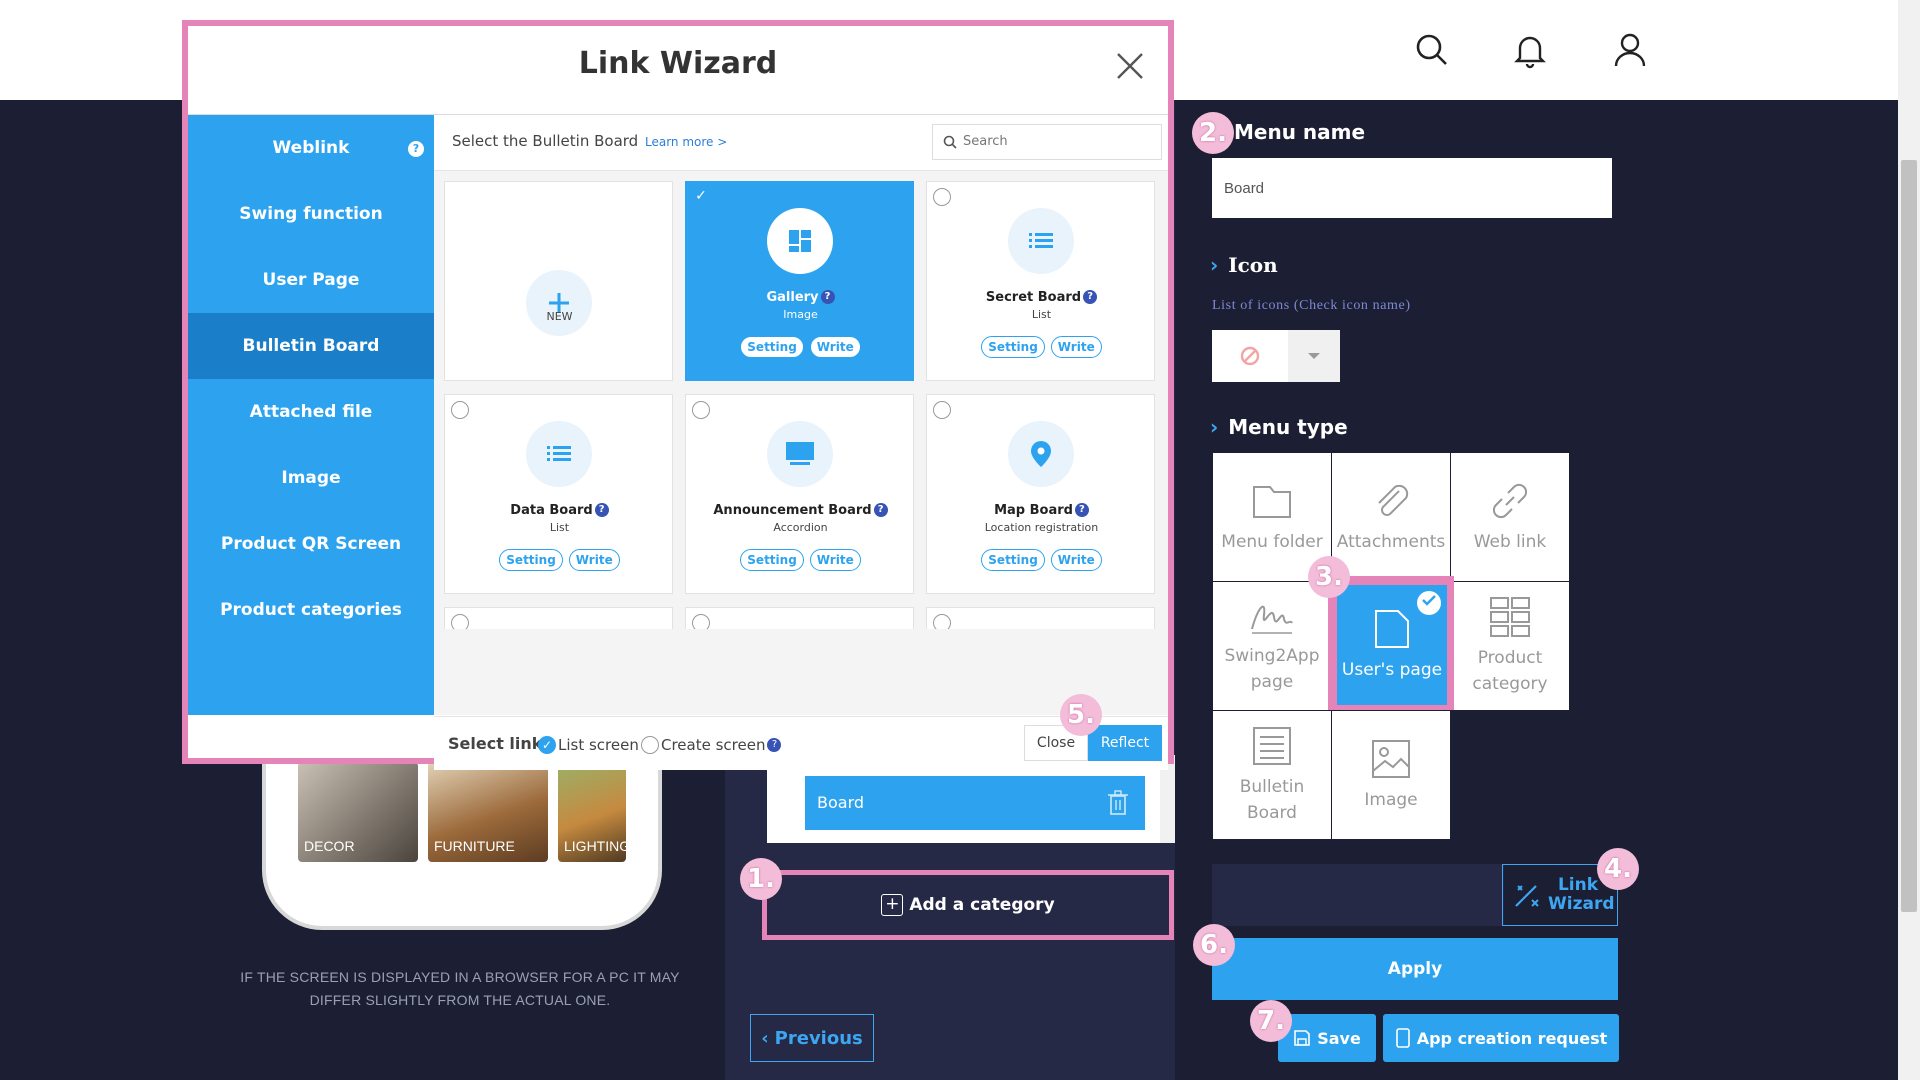 Image resolution: width=1920 pixels, height=1080 pixels. Describe the element at coordinates (1510, 646) in the screenshot. I see `menu-type-product-category: Product category` at that location.